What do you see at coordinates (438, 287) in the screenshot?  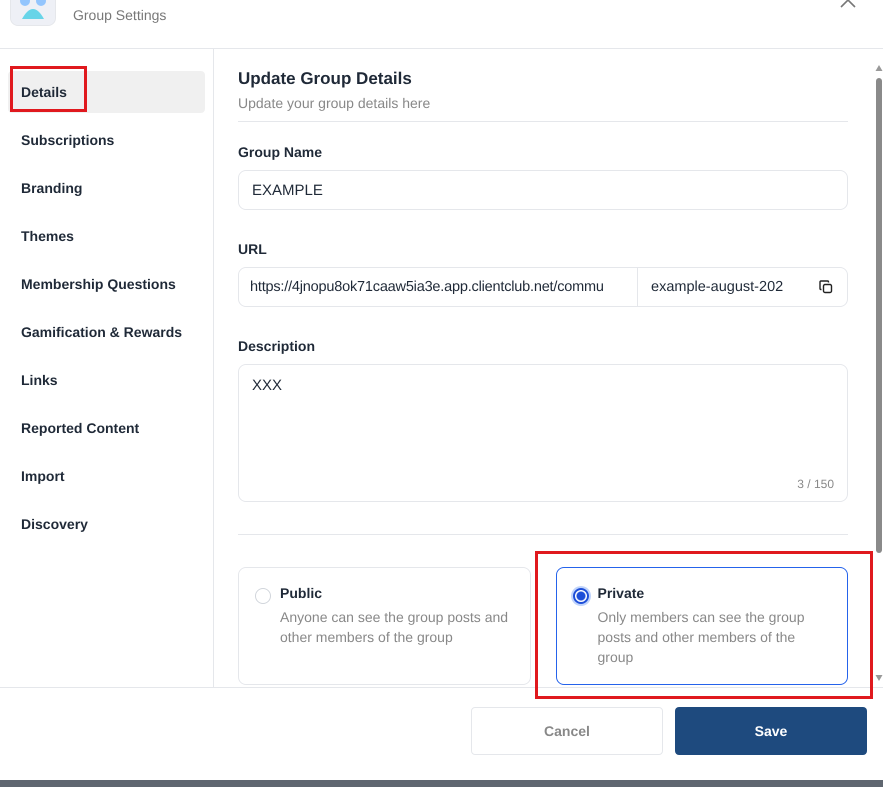 I see `url-base-field: https://4jnopu8ok71caaw5ia3e.app.clientclub.net/commu` at bounding box center [438, 287].